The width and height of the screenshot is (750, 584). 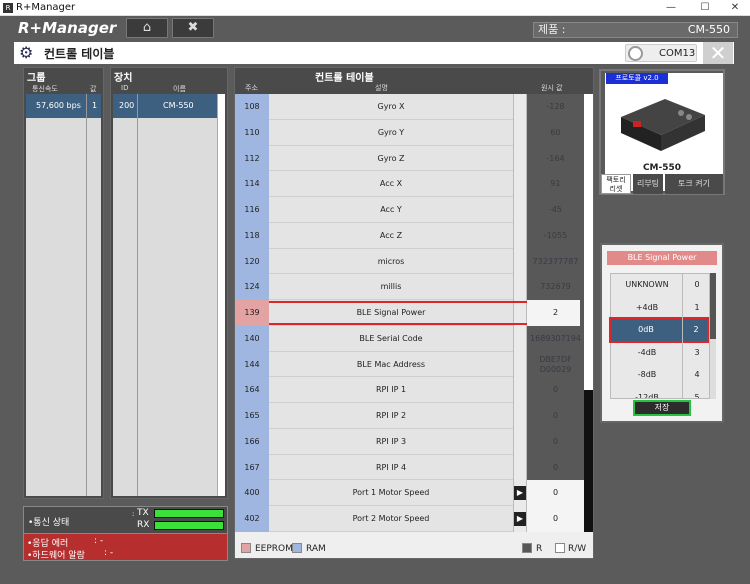 I want to click on control-table-header: 컨트롤 테이블 주소 설명 원시 값, so click(x=414, y=81).